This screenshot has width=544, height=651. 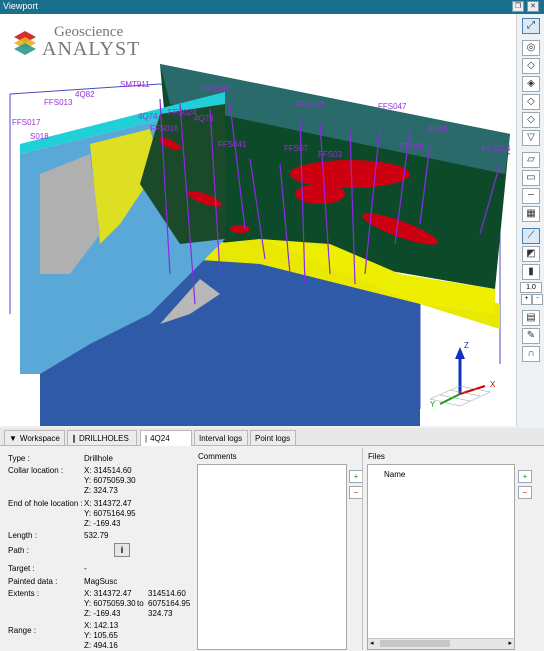 I want to click on collar-value: X: 314514.60 Y: 6075059.30 Z: 324.73, so click(x=110, y=480).